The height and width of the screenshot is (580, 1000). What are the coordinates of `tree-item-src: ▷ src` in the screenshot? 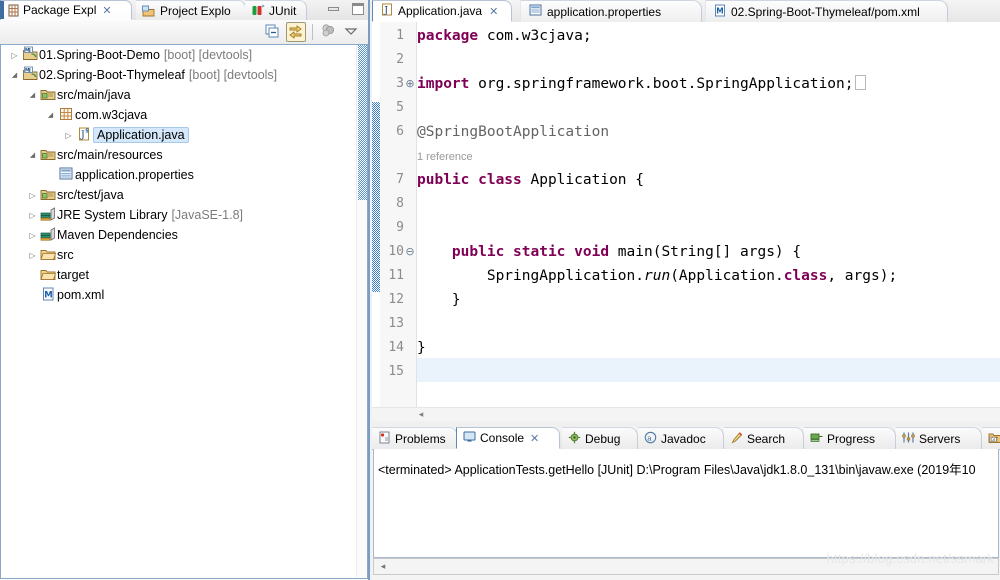 It's located at (180, 255).